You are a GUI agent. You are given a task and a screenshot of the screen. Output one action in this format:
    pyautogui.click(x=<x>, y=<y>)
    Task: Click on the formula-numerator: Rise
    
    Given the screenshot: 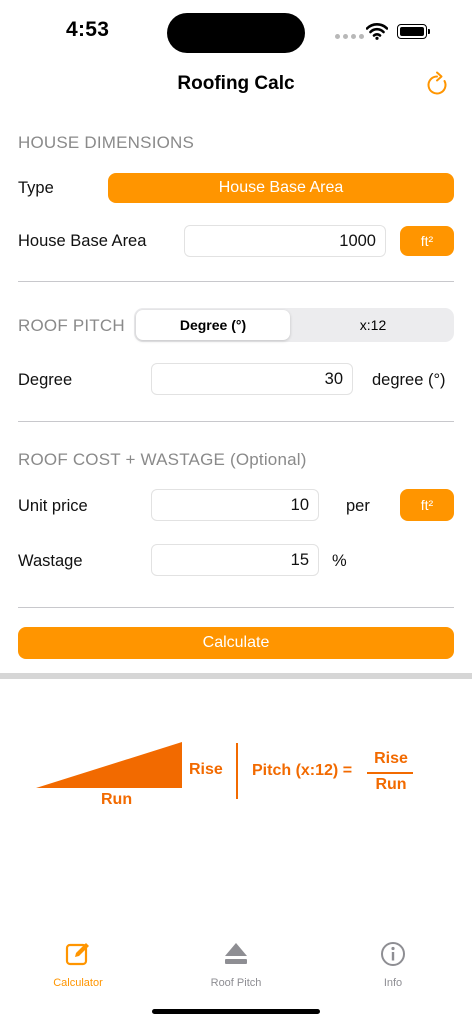 What is the action you would take?
    pyautogui.click(x=391, y=758)
    